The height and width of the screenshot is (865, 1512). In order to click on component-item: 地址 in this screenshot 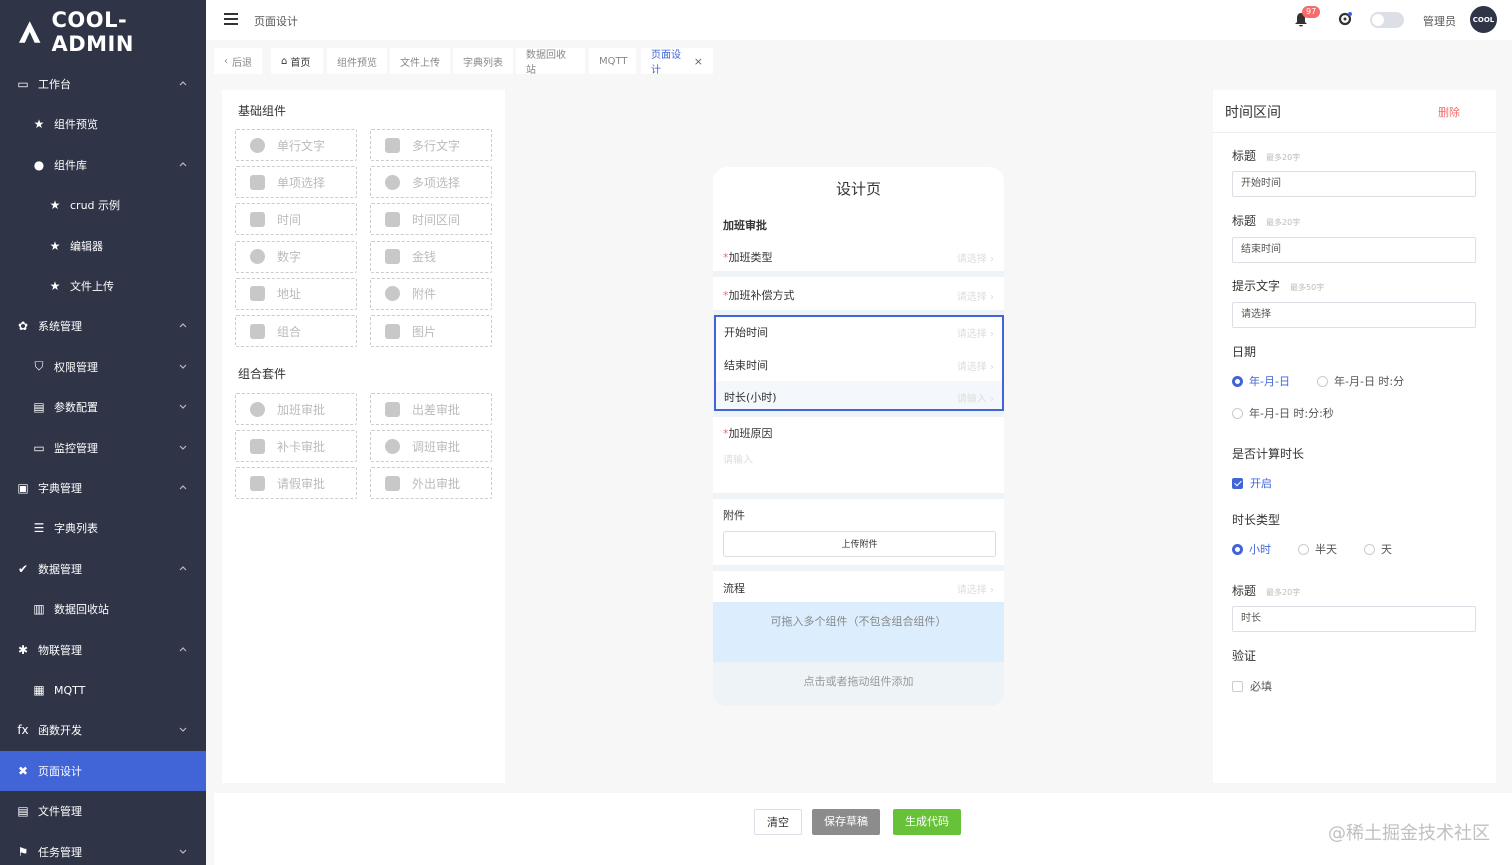, I will do `click(296, 293)`.